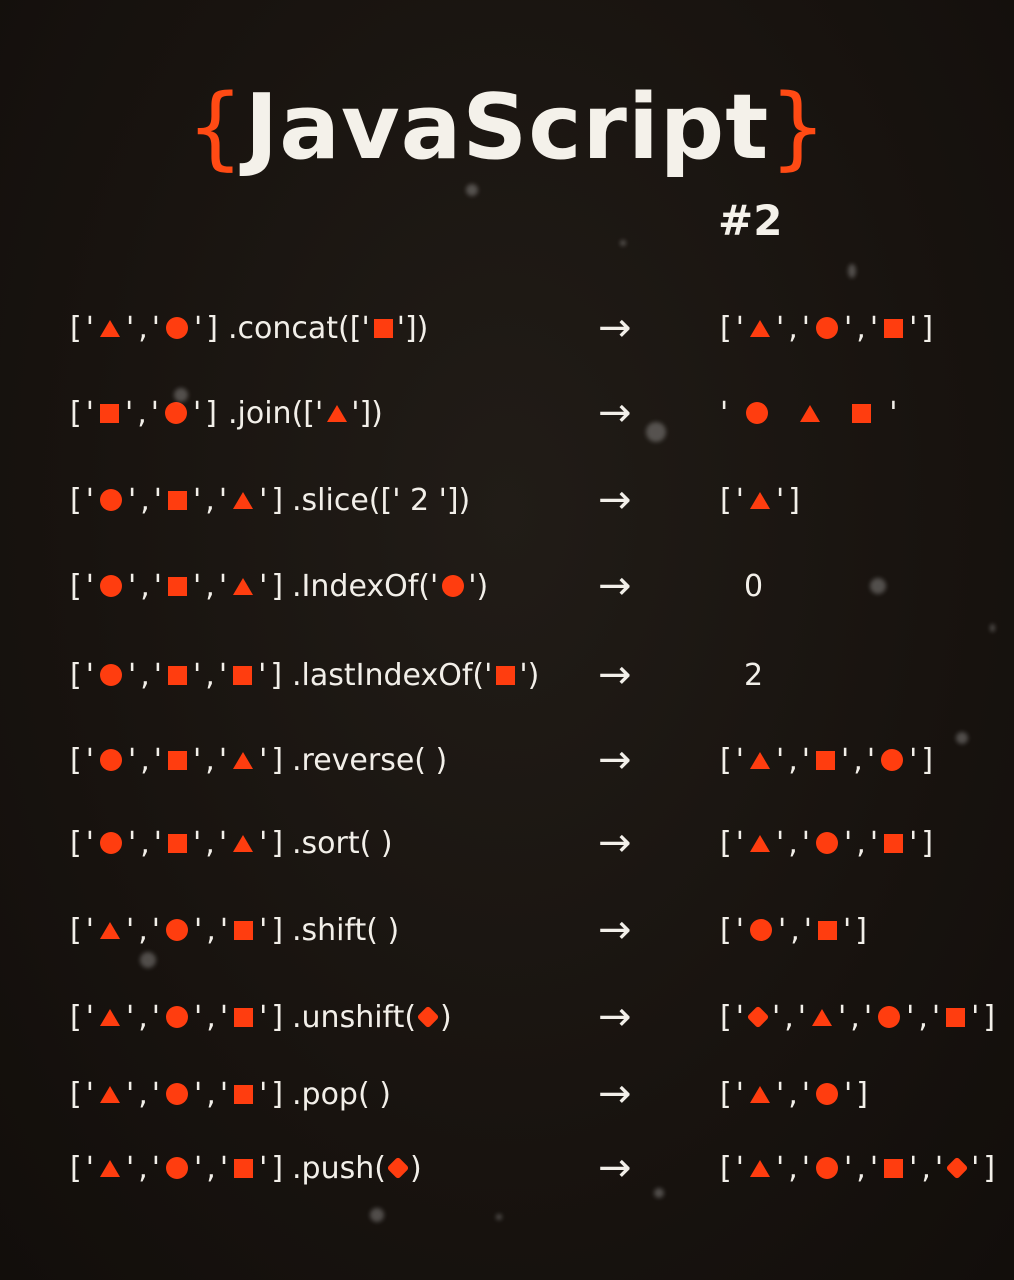  What do you see at coordinates (507, 413) in the screenshot?
I see `method-row: [' ', ' '] .join([' ']) → ' '` at bounding box center [507, 413].